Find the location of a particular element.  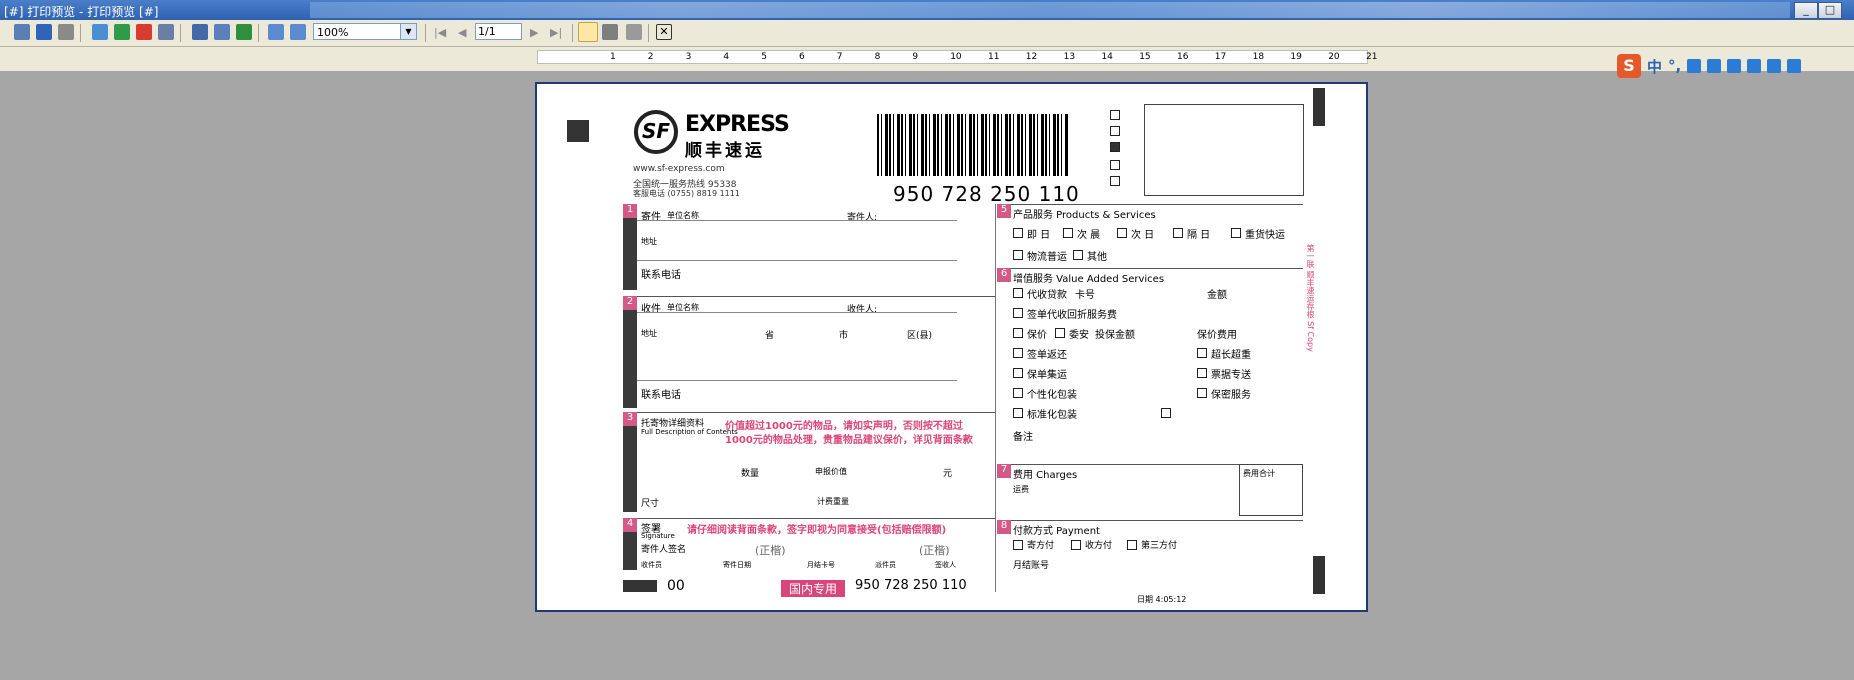

prev-page-icon: ◀ is located at coordinates (462, 32).